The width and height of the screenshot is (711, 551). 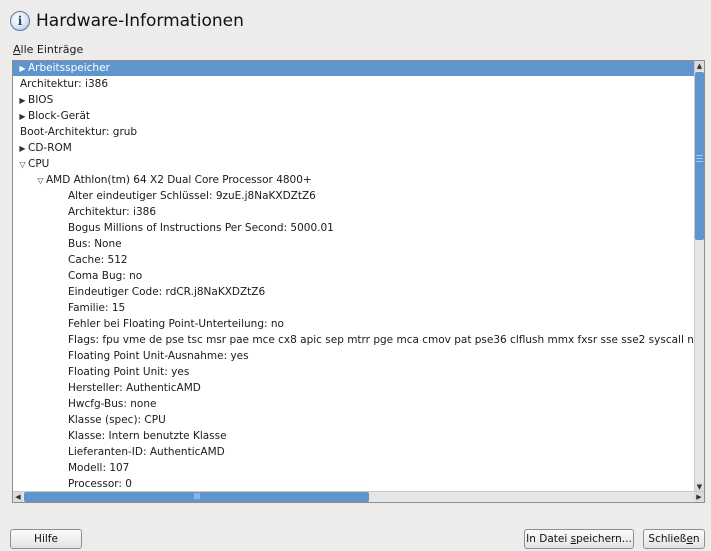 I want to click on tree-row-label: Processor: 0, so click(x=100, y=484).